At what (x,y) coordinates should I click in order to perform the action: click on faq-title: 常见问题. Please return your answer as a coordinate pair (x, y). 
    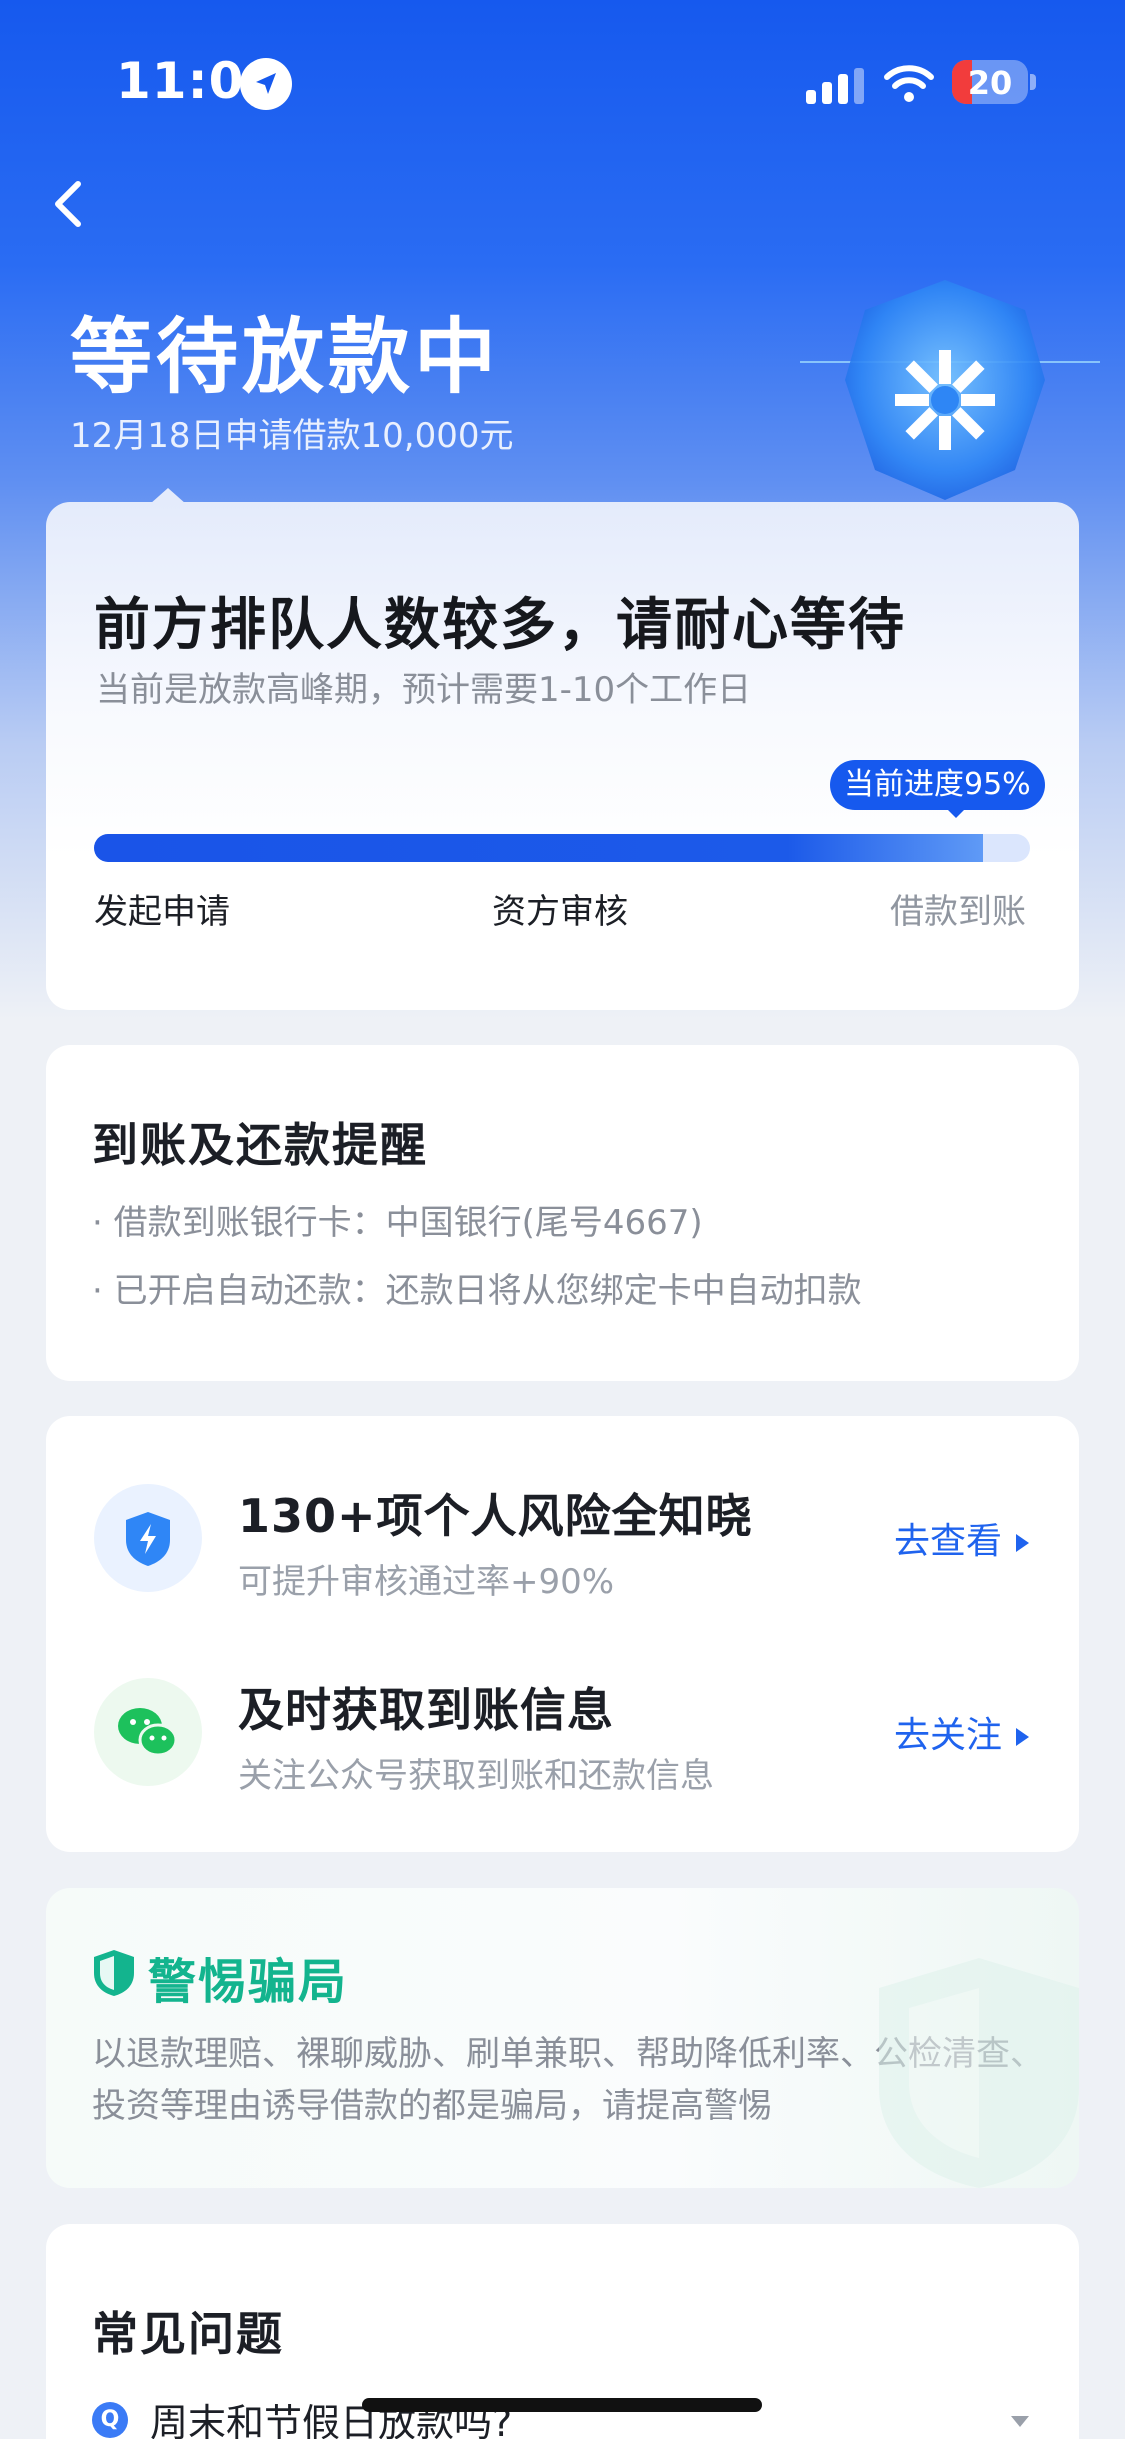
    Looking at the image, I should click on (188, 2334).